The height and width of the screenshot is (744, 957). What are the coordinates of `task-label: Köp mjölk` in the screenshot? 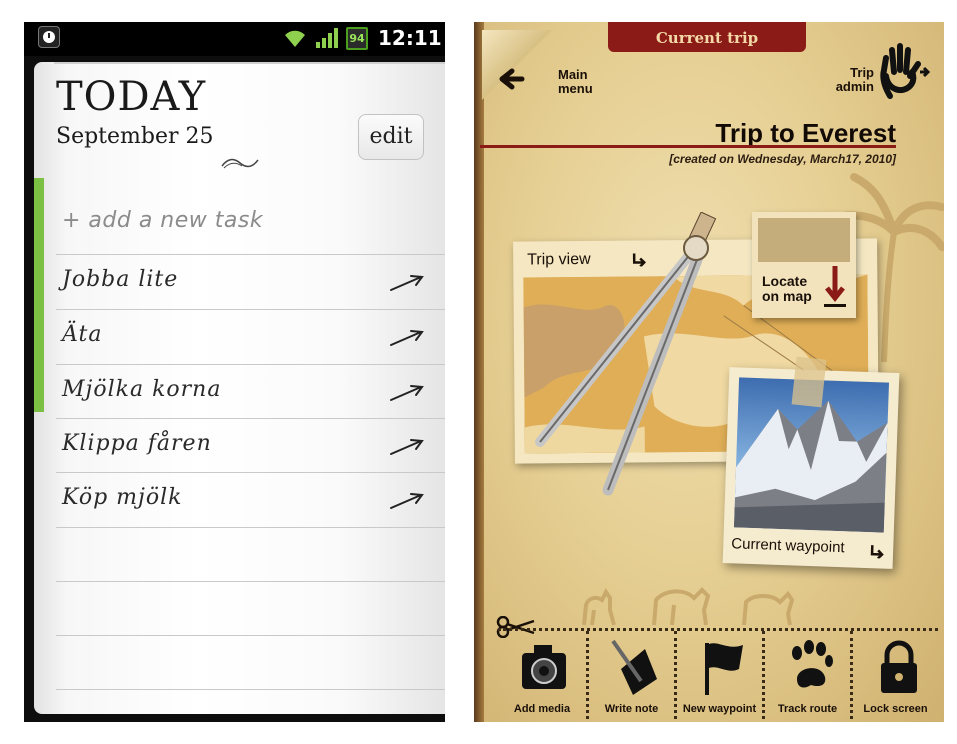 It's located at (122, 497).